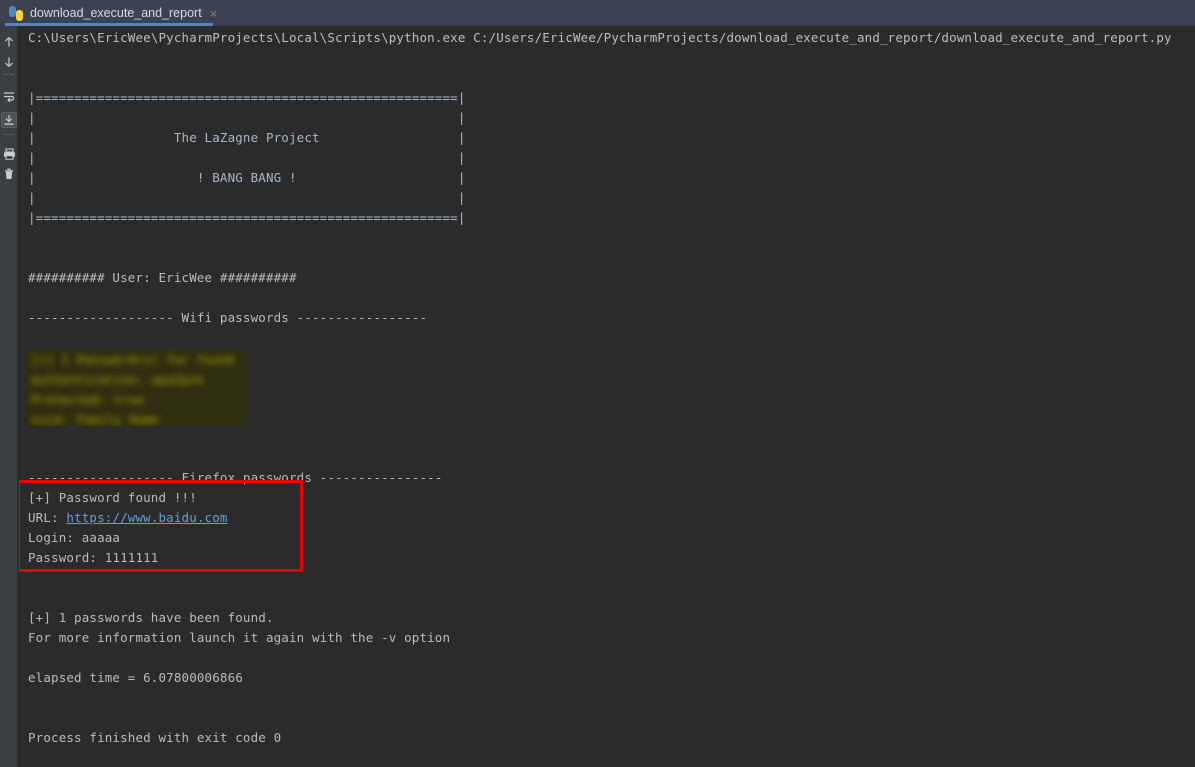  I want to click on summary-found-count: [+] 1 passwords have been found., so click(151, 617).